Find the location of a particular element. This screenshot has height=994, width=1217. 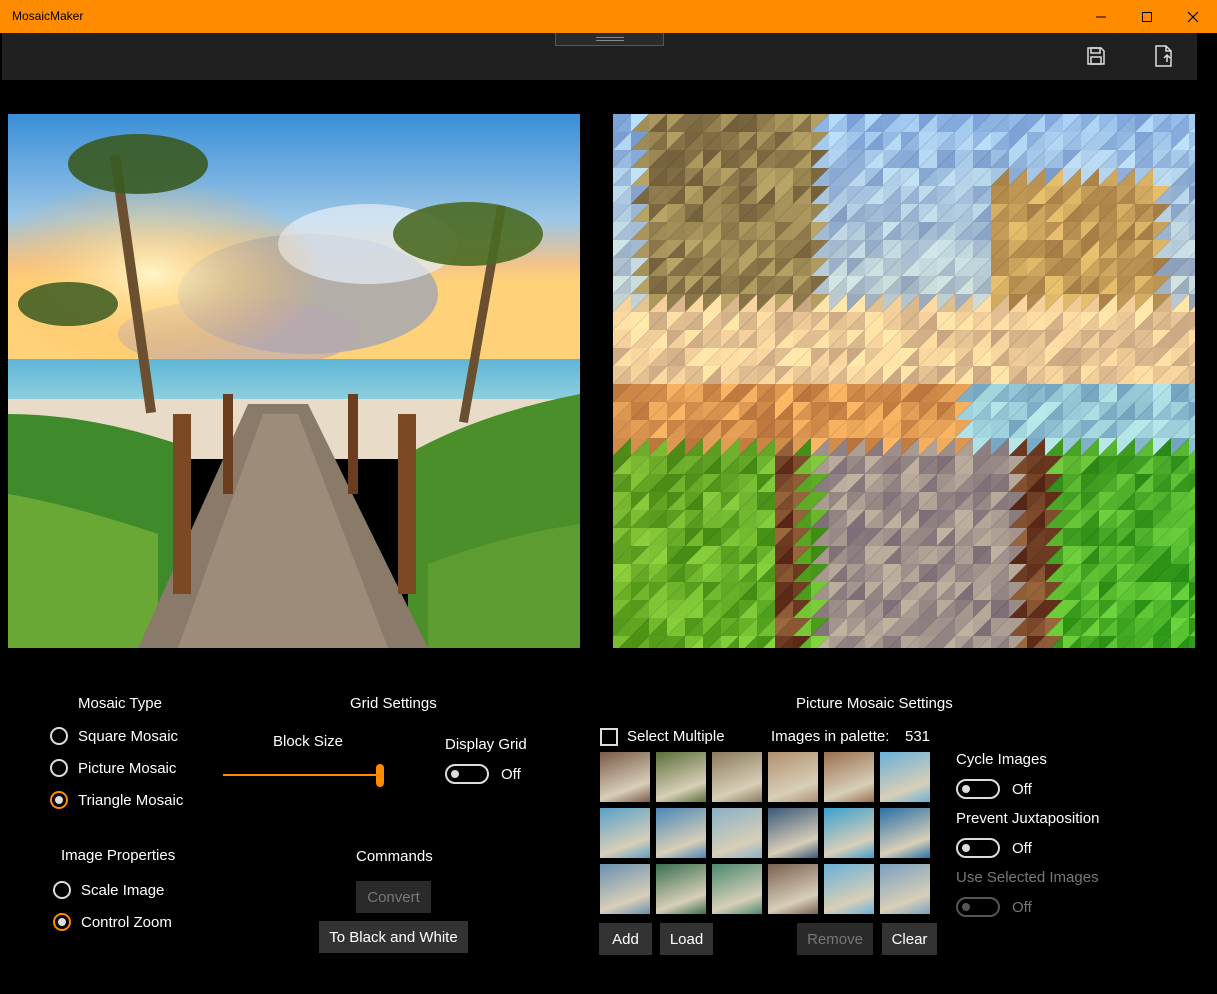

cycle-images-toggle is located at coordinates (978, 789).